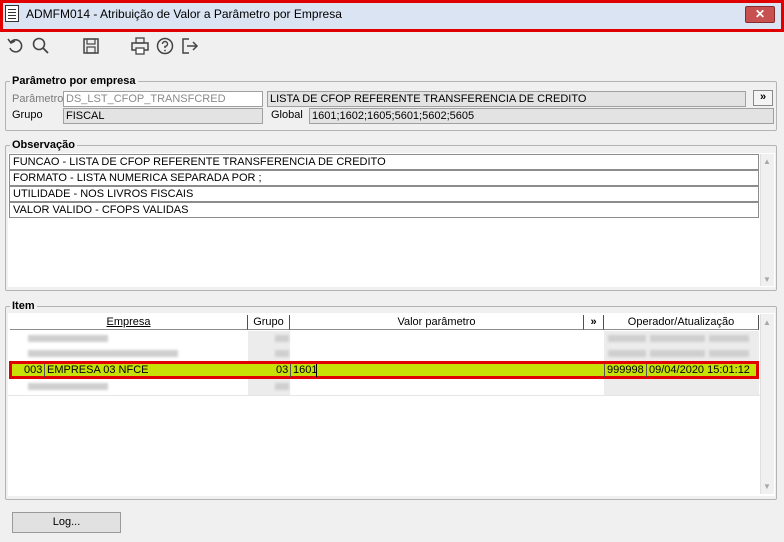 This screenshot has height=542, width=784. I want to click on search-icon, so click(41, 46).